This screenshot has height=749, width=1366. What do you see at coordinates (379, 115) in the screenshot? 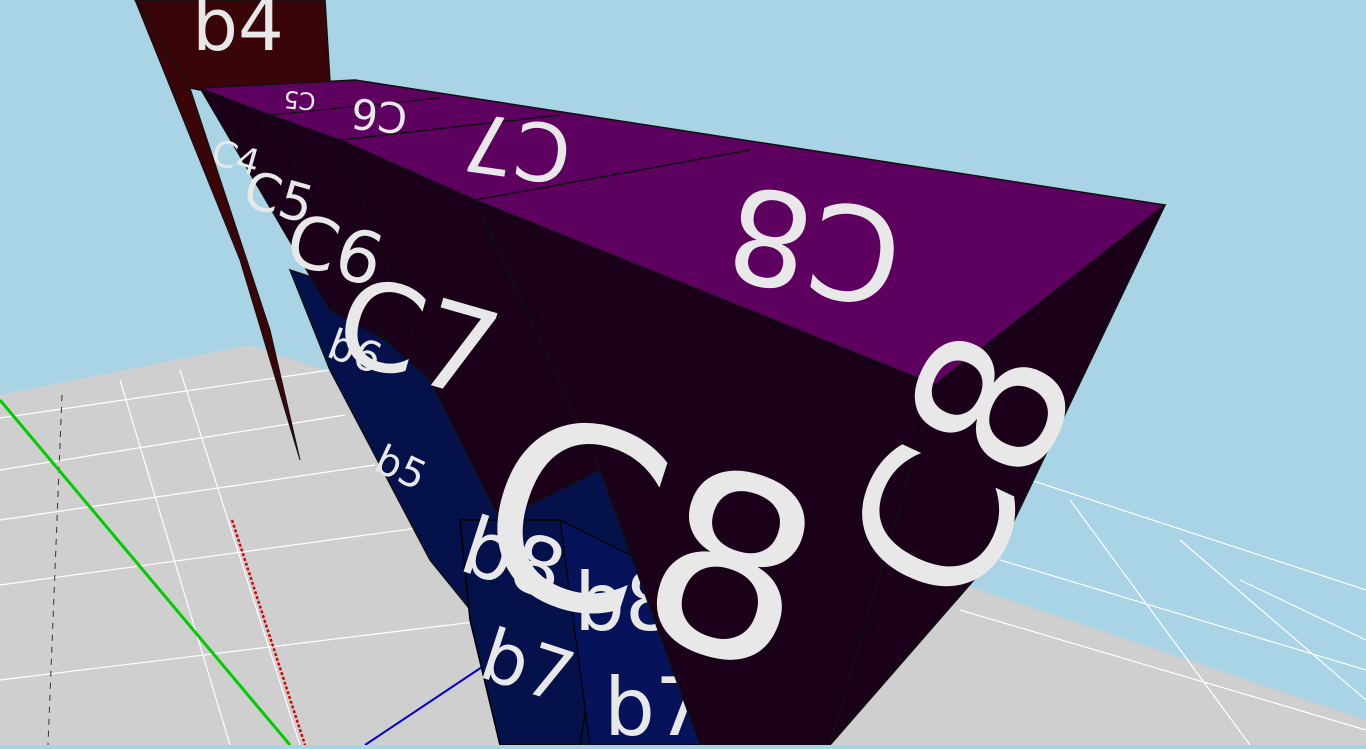
I see `cube-c6-top-label: C6` at bounding box center [379, 115].